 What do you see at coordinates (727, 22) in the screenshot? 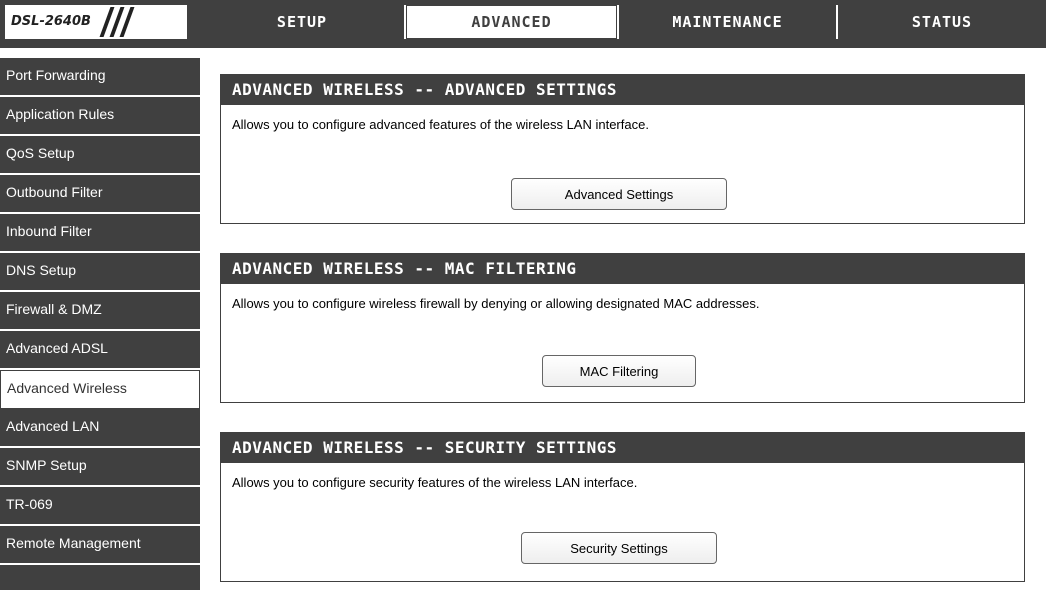
I see `tab-maintenance: MAINTENANCE` at bounding box center [727, 22].